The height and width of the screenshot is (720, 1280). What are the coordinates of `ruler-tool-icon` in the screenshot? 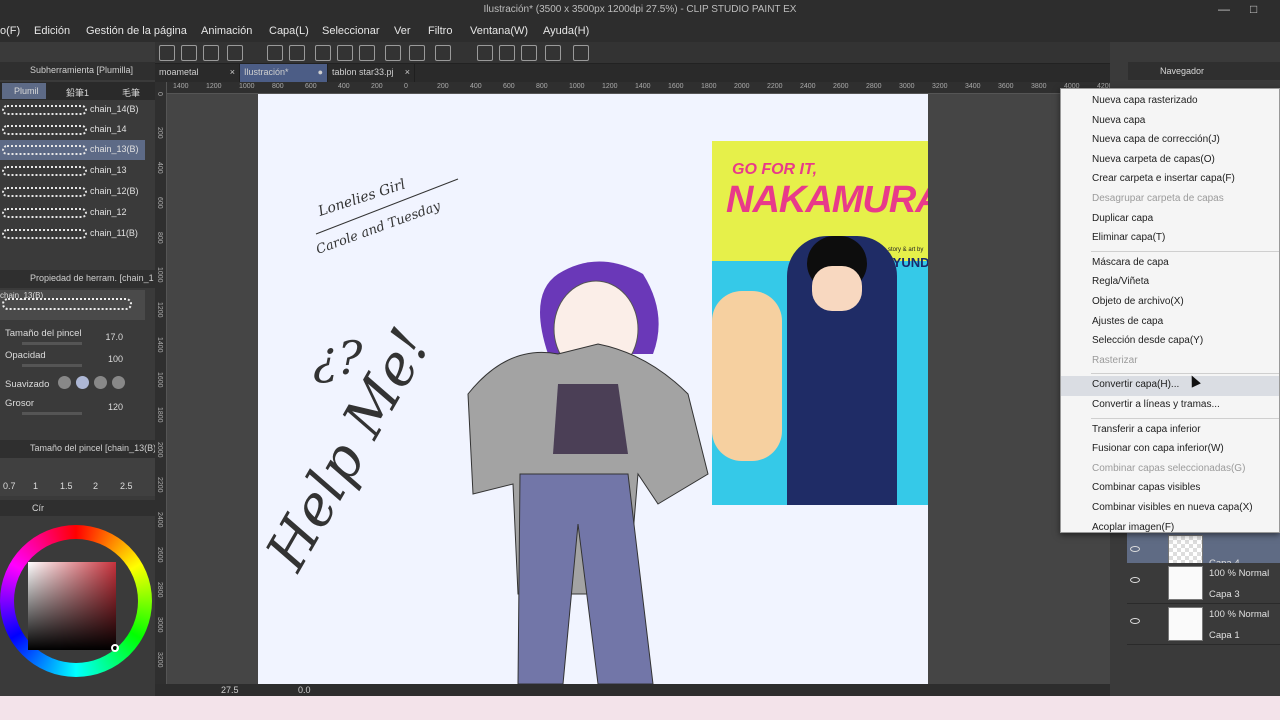 It's located at (553, 53).